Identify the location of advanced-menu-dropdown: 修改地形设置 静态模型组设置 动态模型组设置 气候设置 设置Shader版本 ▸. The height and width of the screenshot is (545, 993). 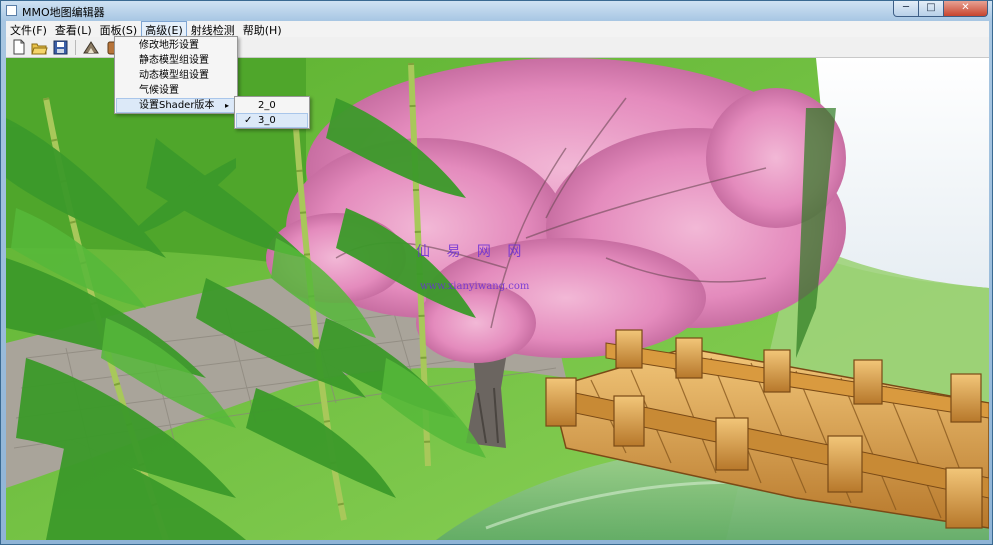
(176, 75).